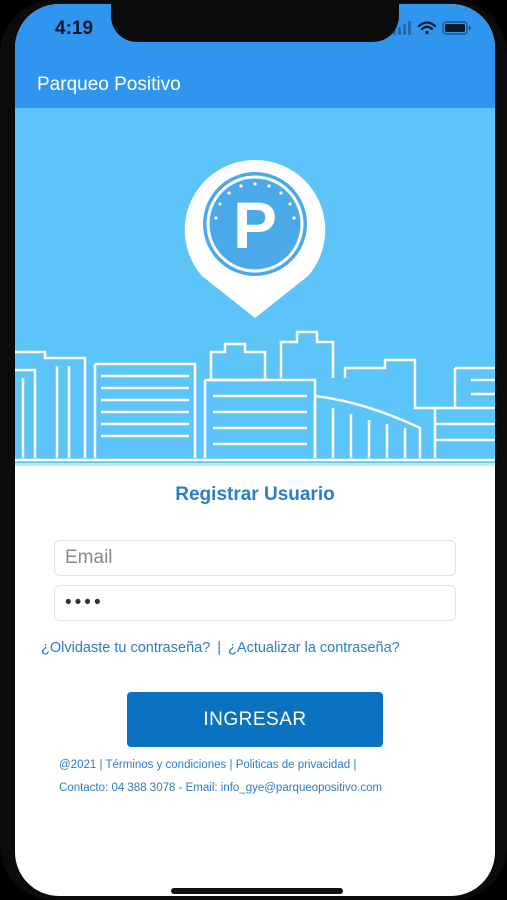  Describe the element at coordinates (255, 396) in the screenshot. I see `city-skyline` at that location.